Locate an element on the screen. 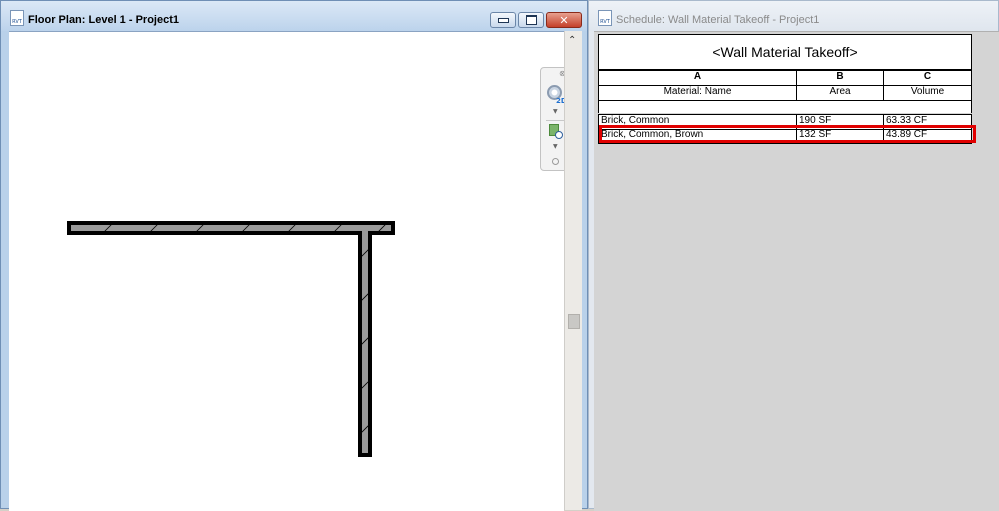  maximize-button is located at coordinates (531, 20).